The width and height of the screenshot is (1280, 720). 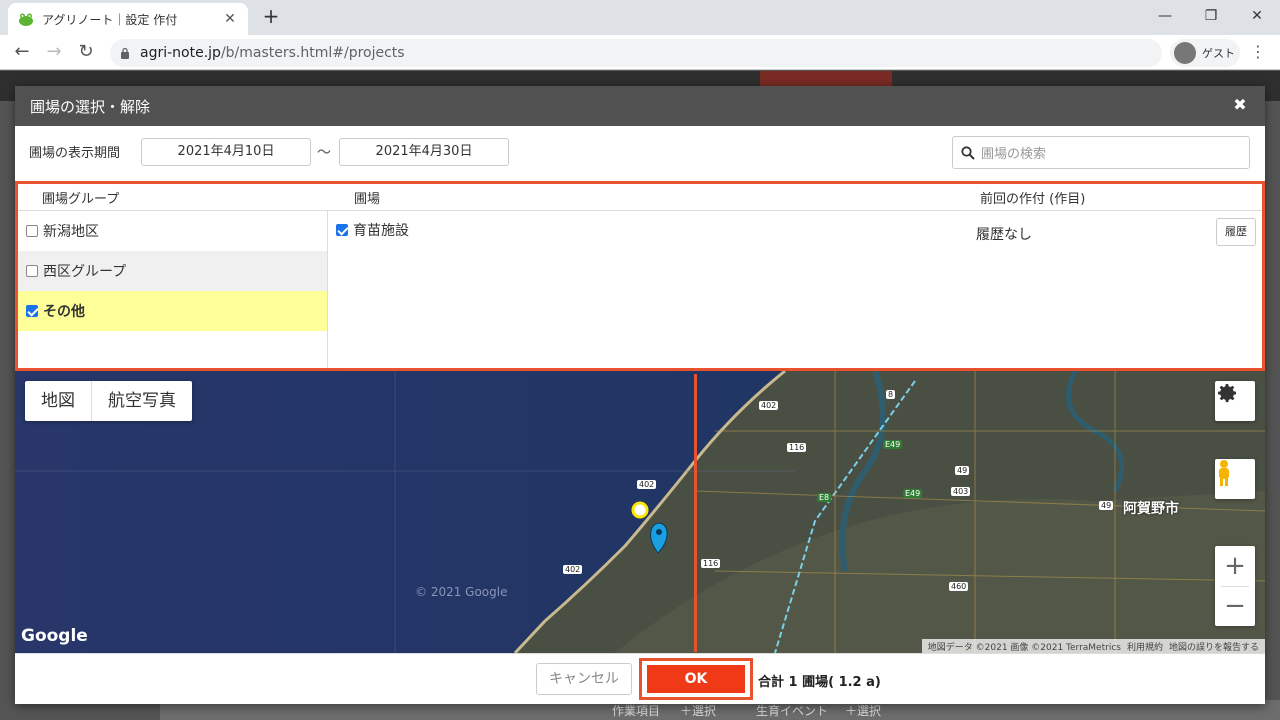 What do you see at coordinates (75, 153) in the screenshot?
I see `period-label: 圃場の表示期間` at bounding box center [75, 153].